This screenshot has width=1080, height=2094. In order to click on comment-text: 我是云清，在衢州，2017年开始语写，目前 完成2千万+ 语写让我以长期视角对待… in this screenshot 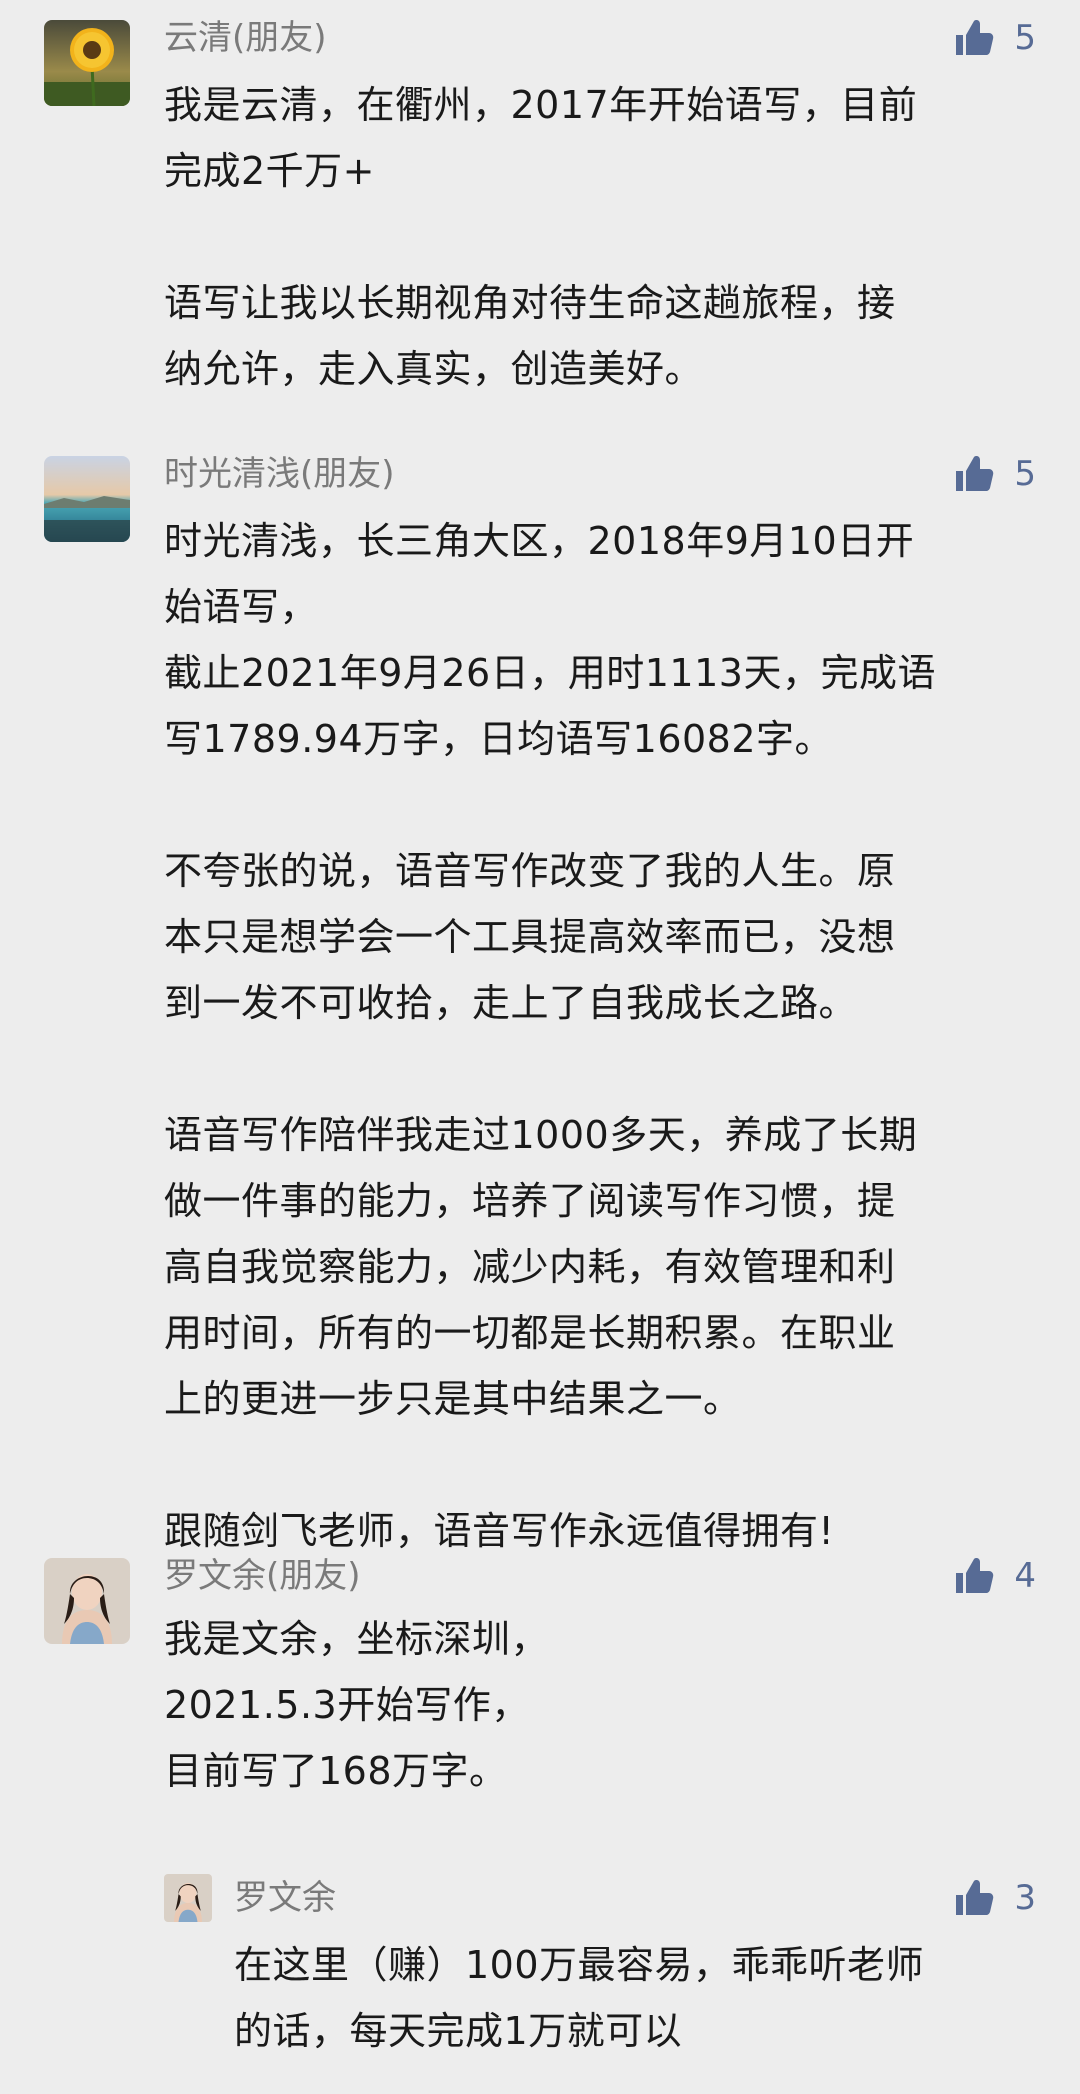, I will do `click(604, 237)`.